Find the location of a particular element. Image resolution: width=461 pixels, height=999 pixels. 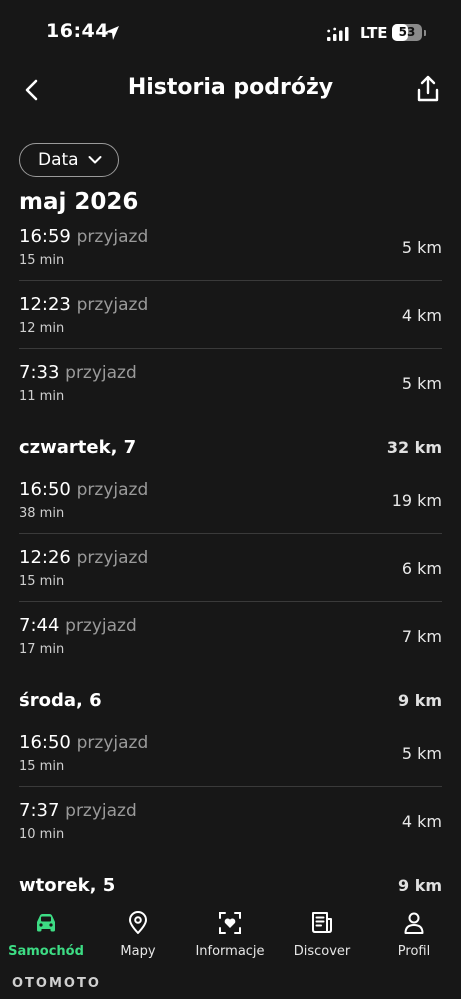

trip-time: 7:44 is located at coordinates (39, 625).